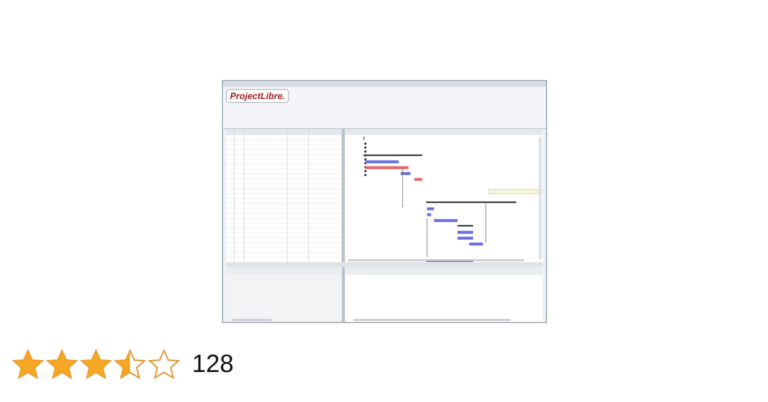  I want to click on app-logo: ProjectLibre., so click(258, 95).